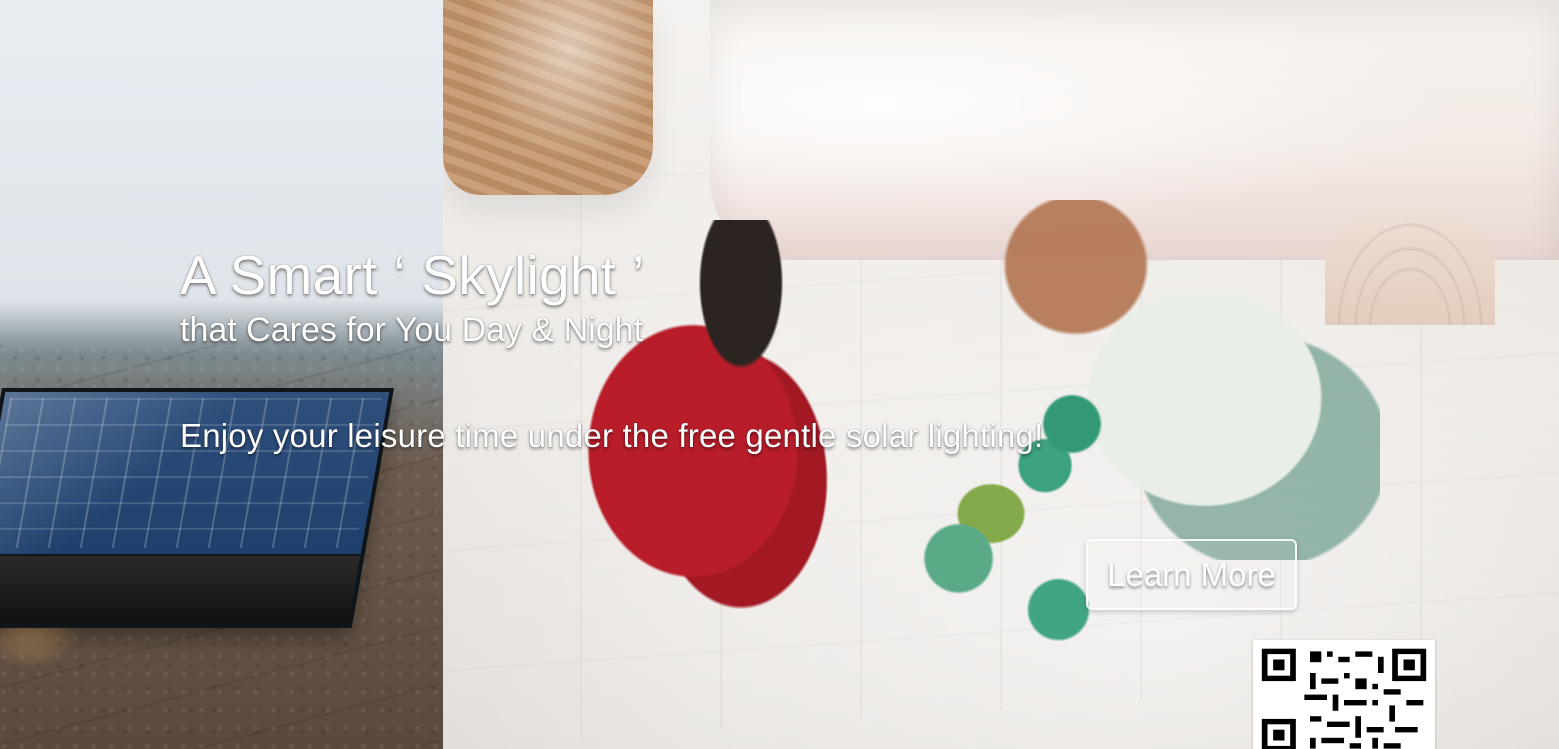 The height and width of the screenshot is (749, 1559). Describe the element at coordinates (412, 275) in the screenshot. I see `headline: A Smart ‘ Skylight ’` at that location.